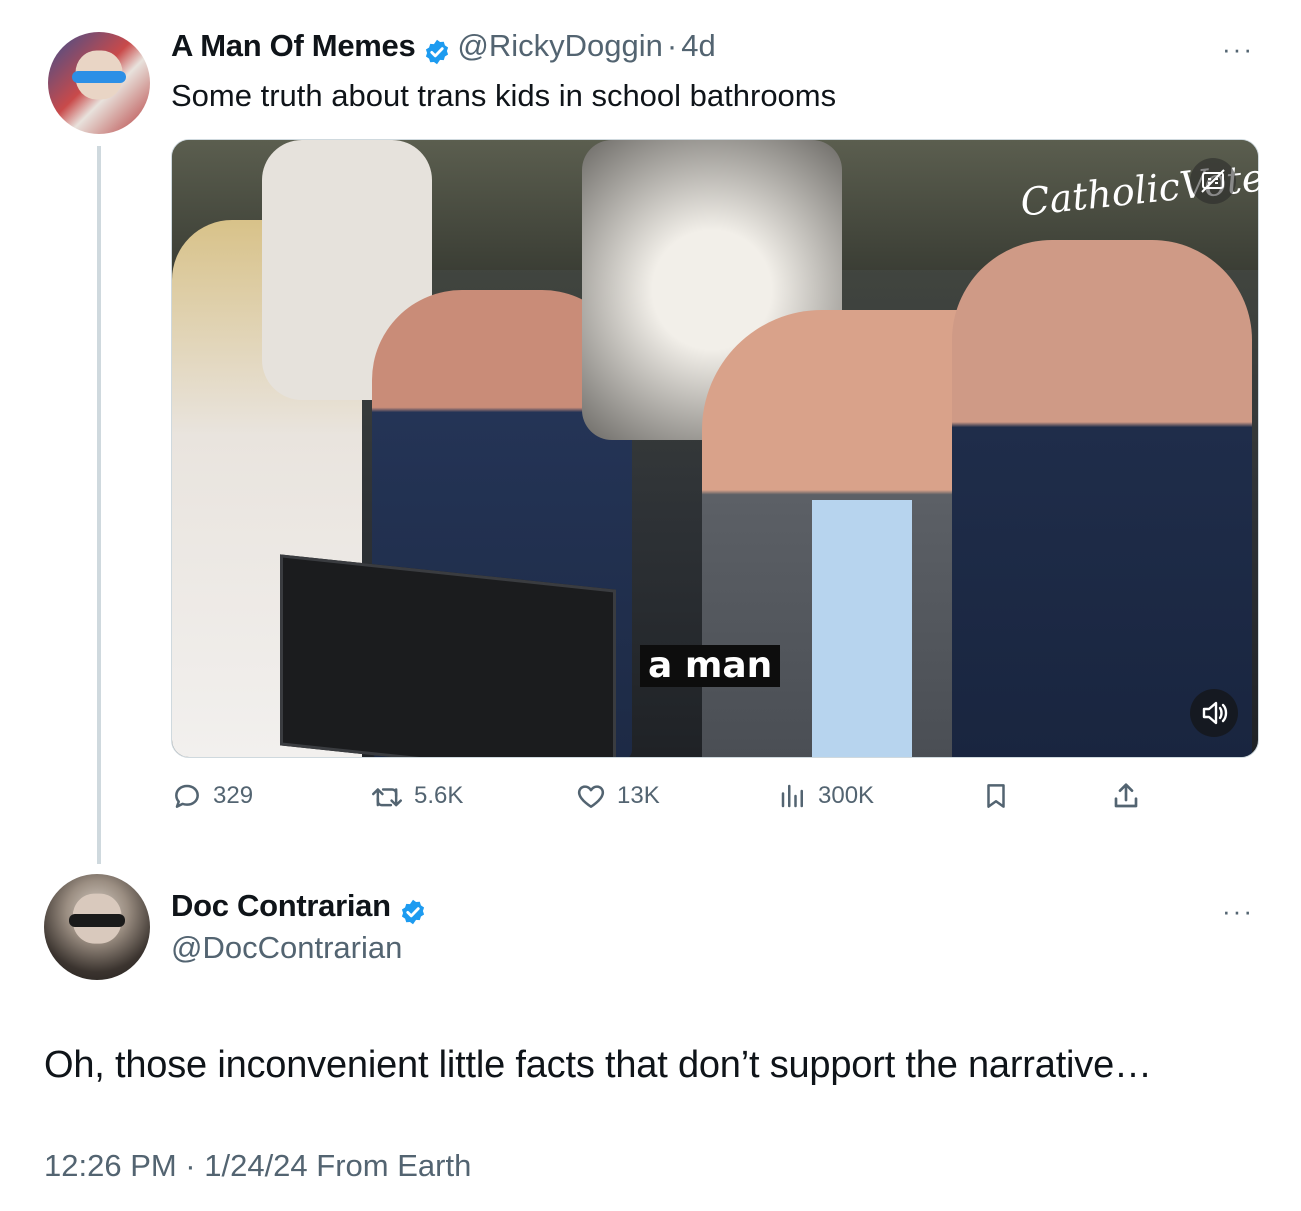 The height and width of the screenshot is (1211, 1301). What do you see at coordinates (187, 796) in the screenshot?
I see `reply-icon` at bounding box center [187, 796].